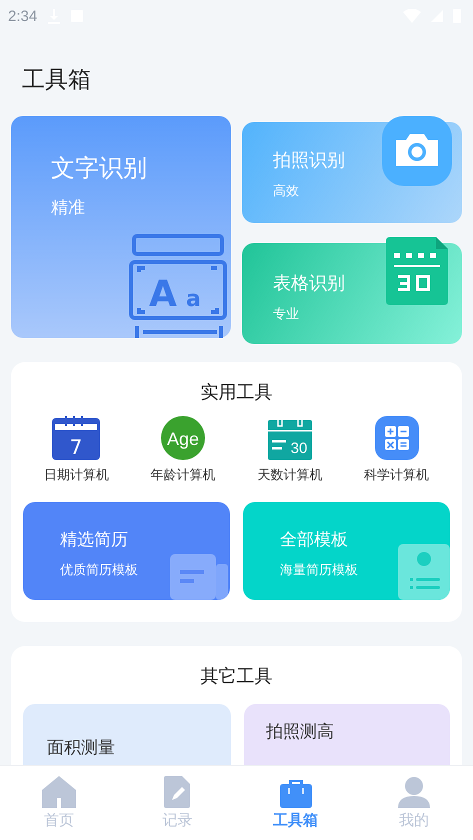 This screenshot has width=473, height=840. What do you see at coordinates (309, 160) in the screenshot?
I see `card-title: 拍照识别` at bounding box center [309, 160].